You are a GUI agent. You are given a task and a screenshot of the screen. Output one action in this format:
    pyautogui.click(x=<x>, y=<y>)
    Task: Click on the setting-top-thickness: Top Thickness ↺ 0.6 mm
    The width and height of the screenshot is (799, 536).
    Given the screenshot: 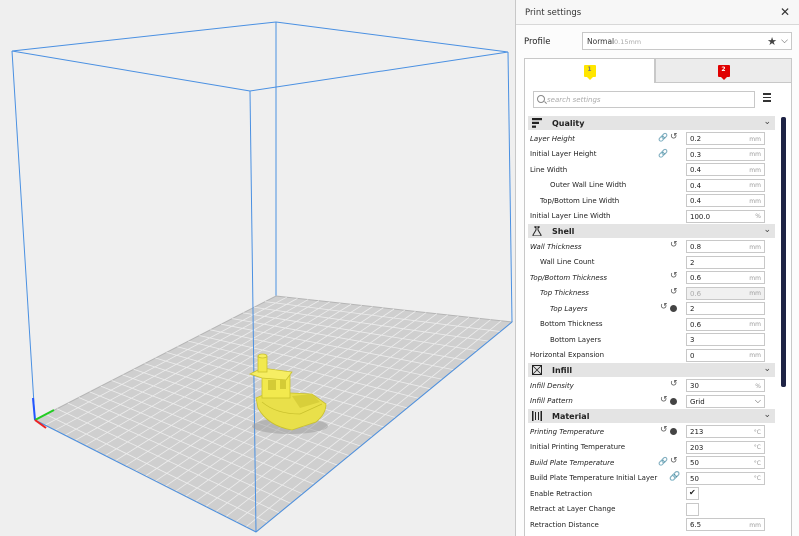 What is the action you would take?
    pyautogui.click(x=651, y=293)
    